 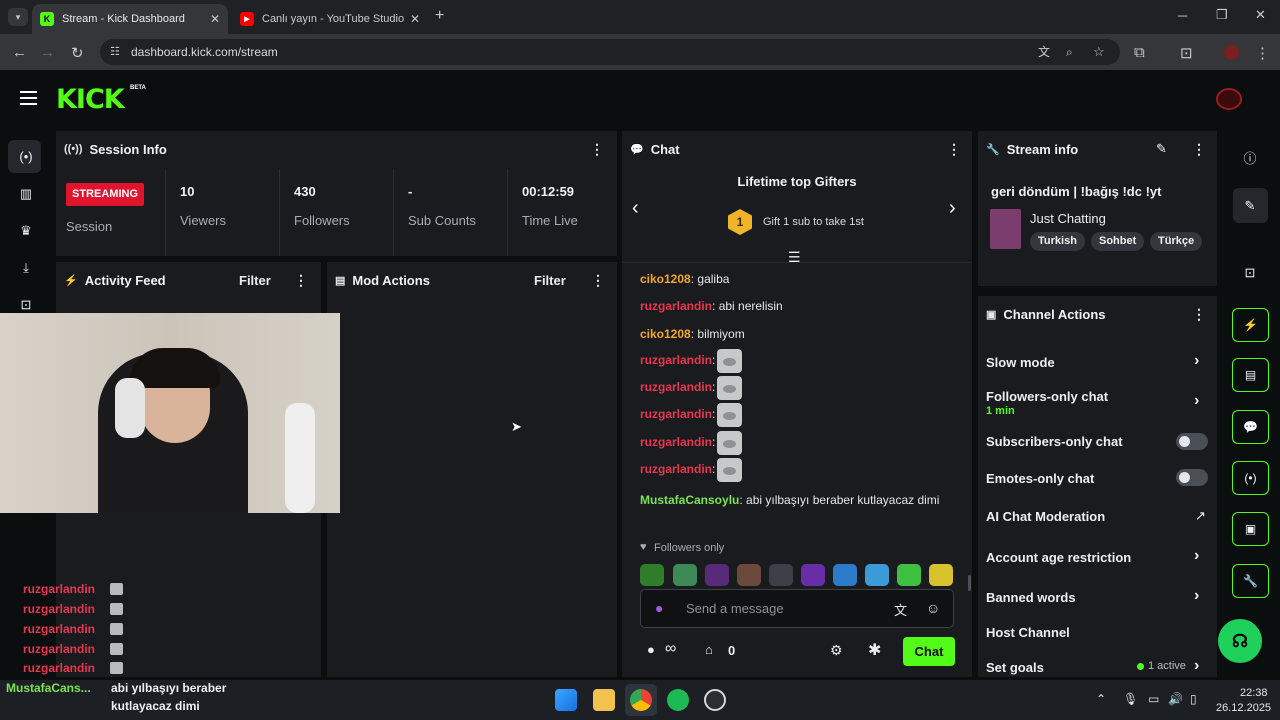 What do you see at coordinates (1222, 15) in the screenshot?
I see `maximize-button: ❐` at bounding box center [1222, 15].